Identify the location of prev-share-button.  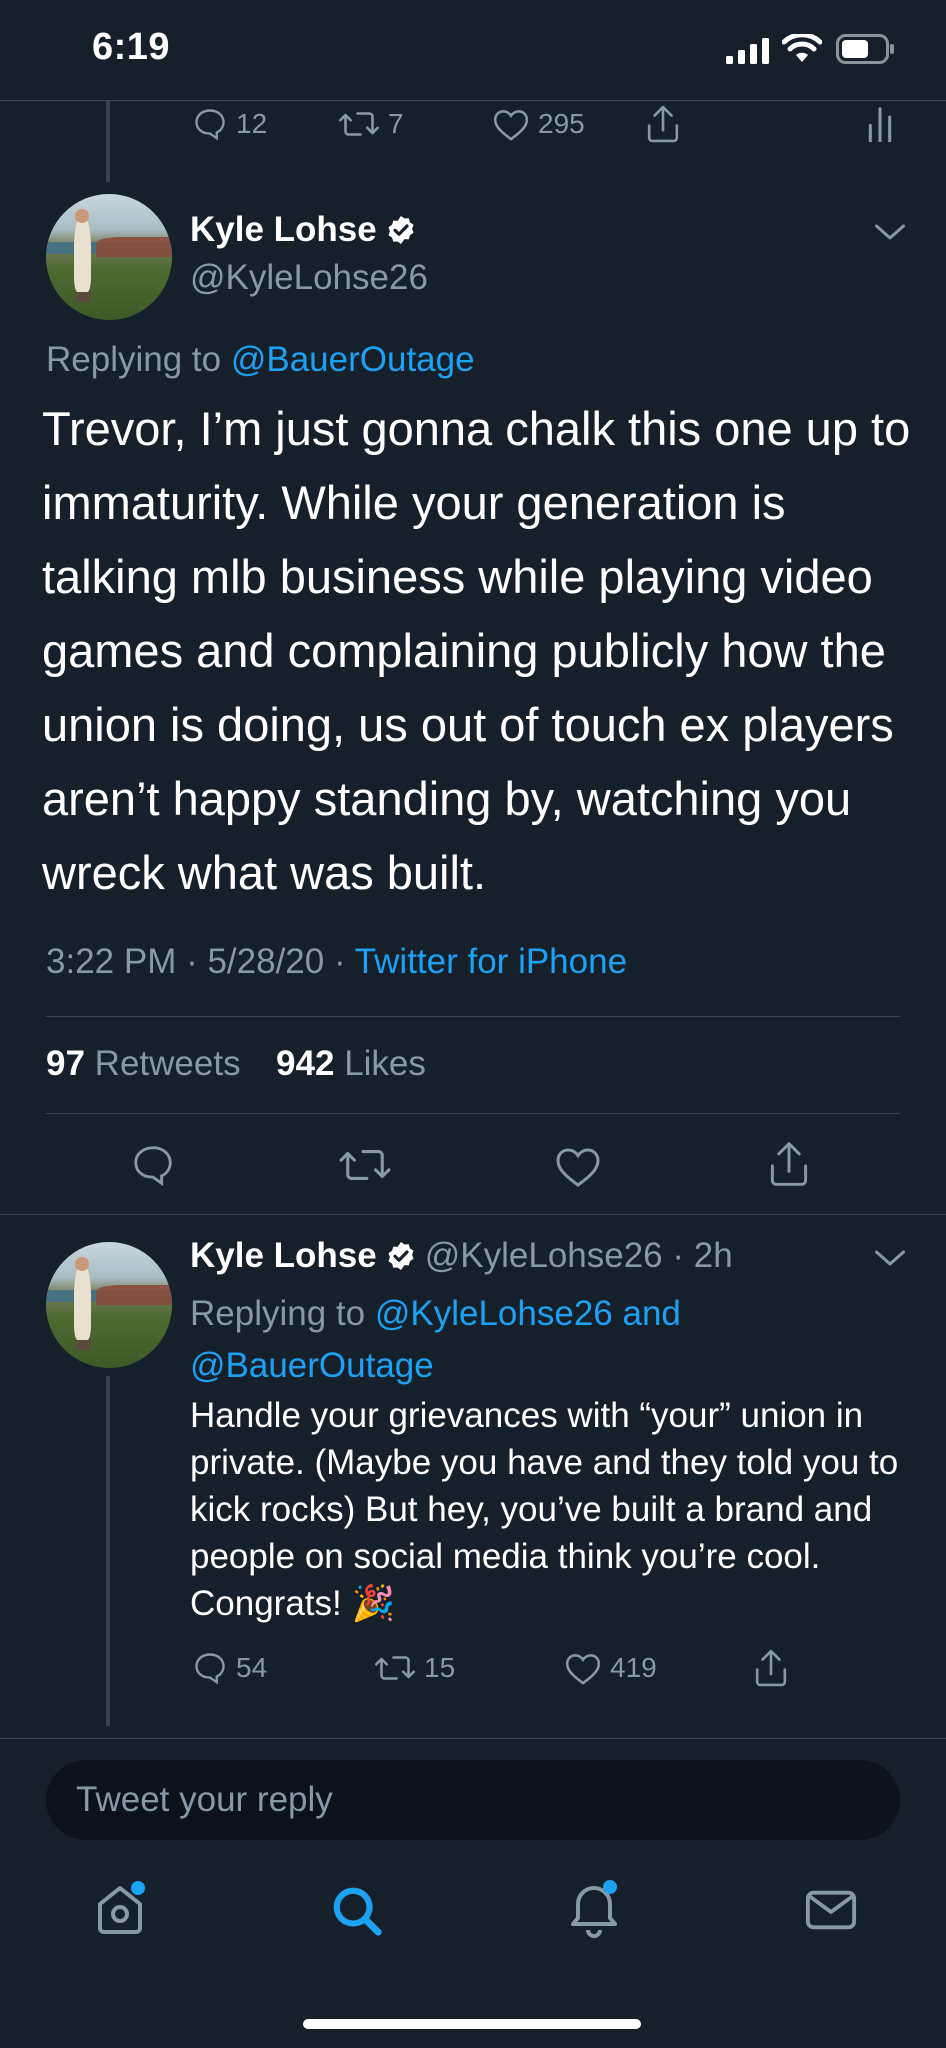
(663, 124).